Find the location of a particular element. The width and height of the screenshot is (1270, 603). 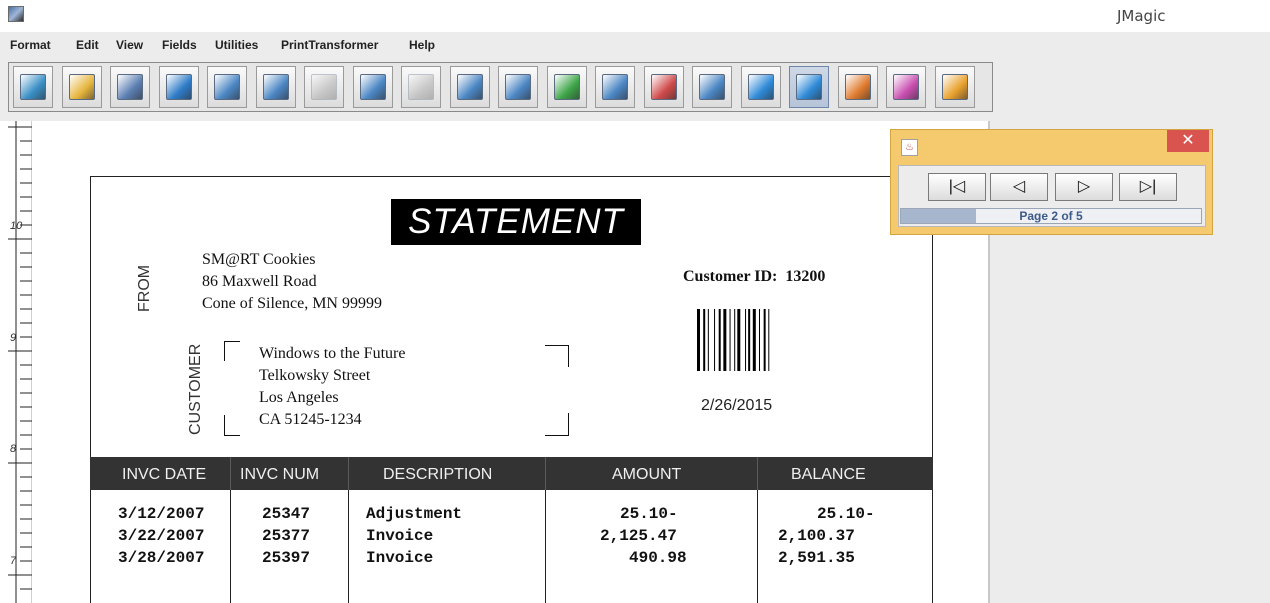

new-field-icon is located at coordinates (566, 87).